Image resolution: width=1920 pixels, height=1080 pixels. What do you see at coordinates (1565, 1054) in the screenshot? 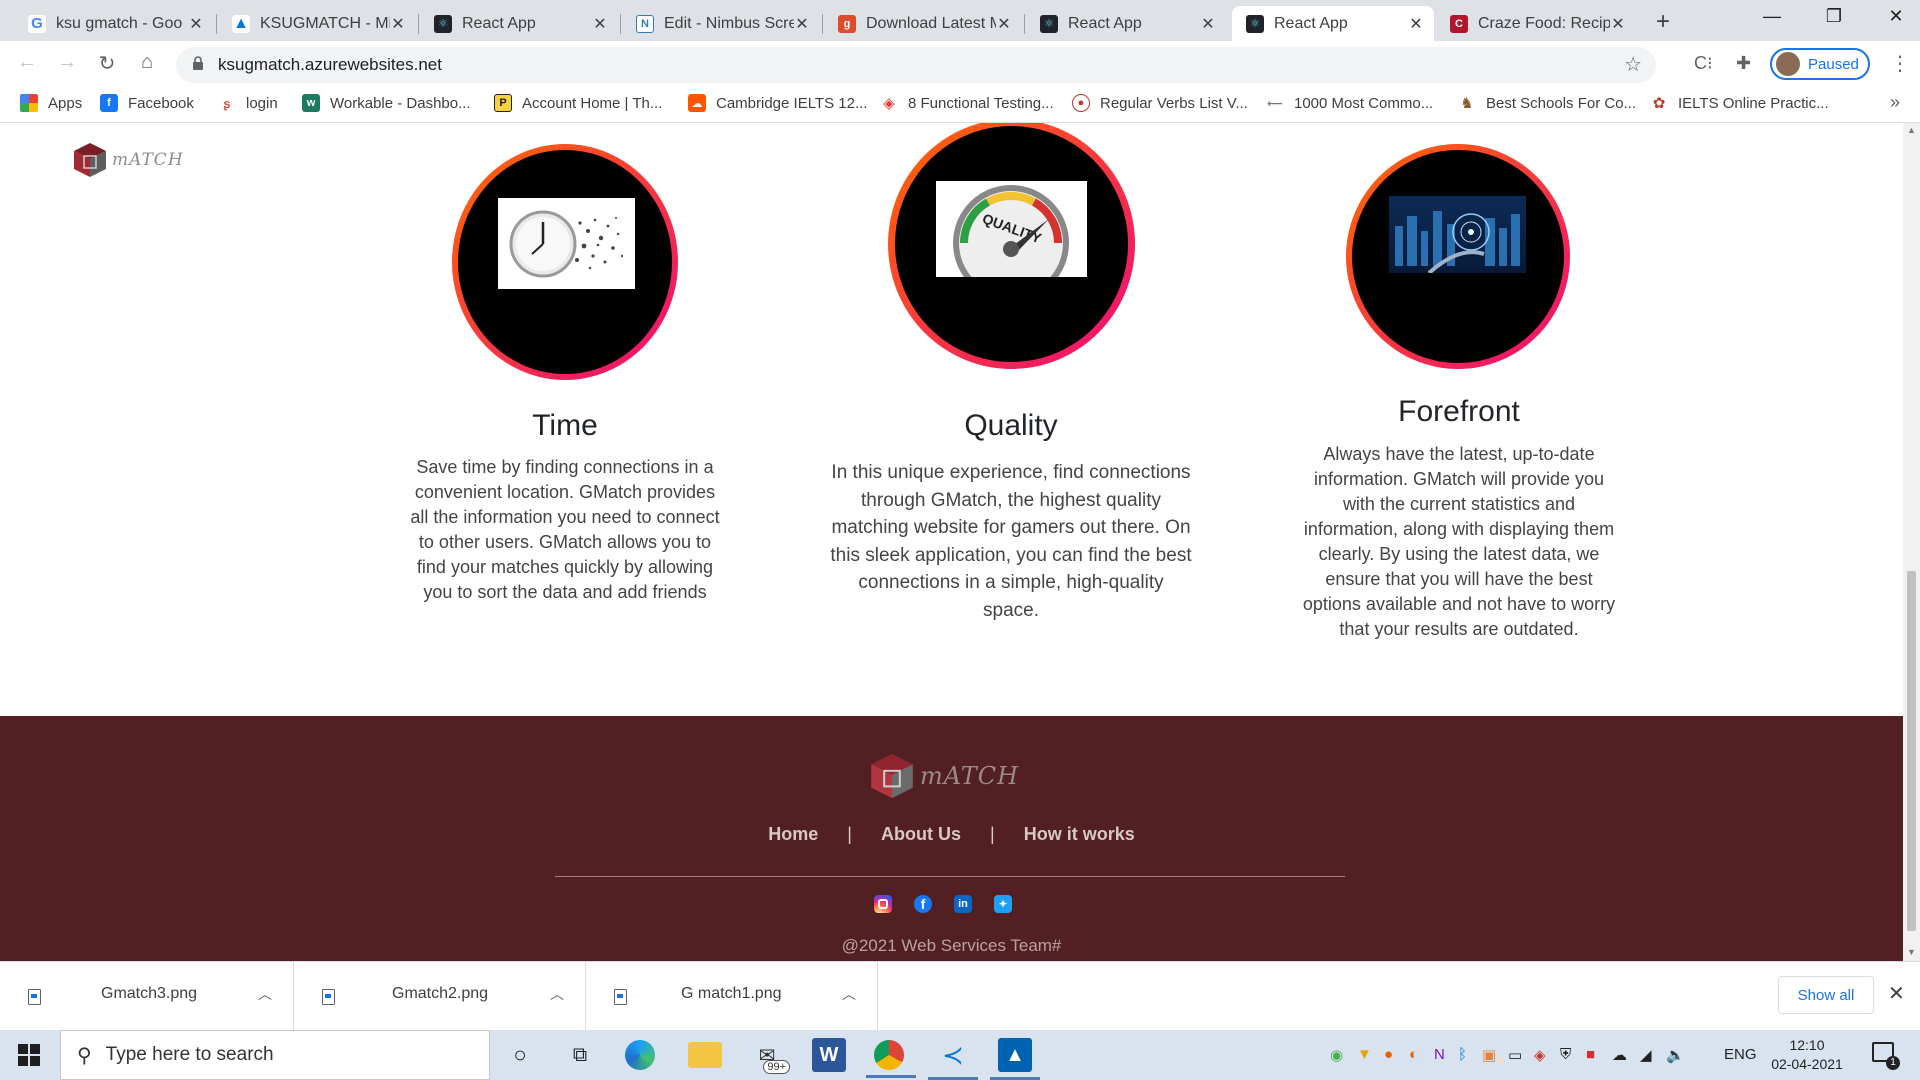
I see `security-icon: ⛨` at bounding box center [1565, 1054].